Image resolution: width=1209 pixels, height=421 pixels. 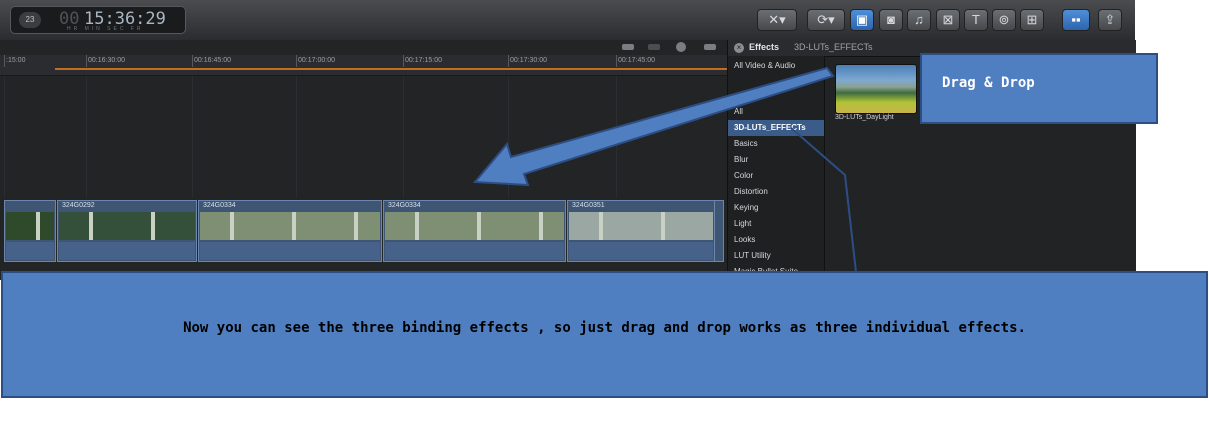 What do you see at coordinates (1039, 88) in the screenshot?
I see `drag-drop-callout: Drag & Drop` at bounding box center [1039, 88].